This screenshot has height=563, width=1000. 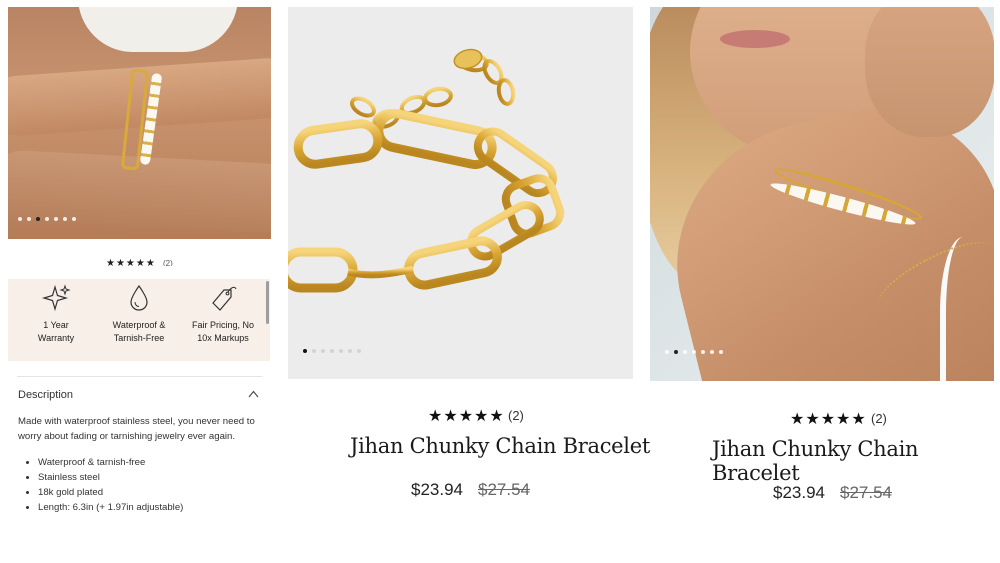 I want to click on feature-warranty: 1 Year Warranty, so click(x=56, y=320).